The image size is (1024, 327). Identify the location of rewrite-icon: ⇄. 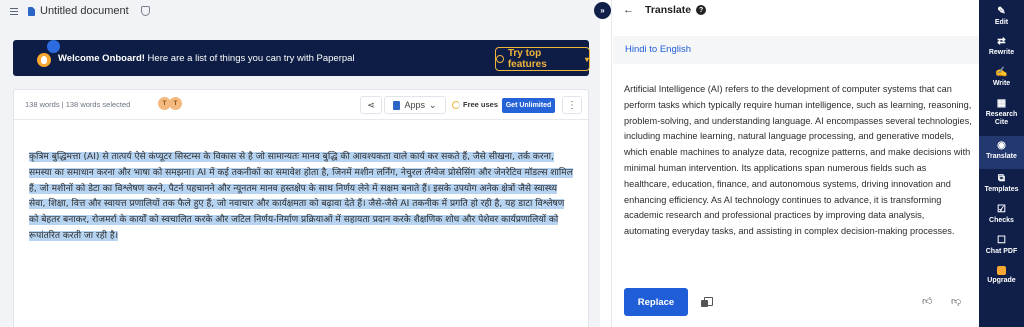
(1001, 41).